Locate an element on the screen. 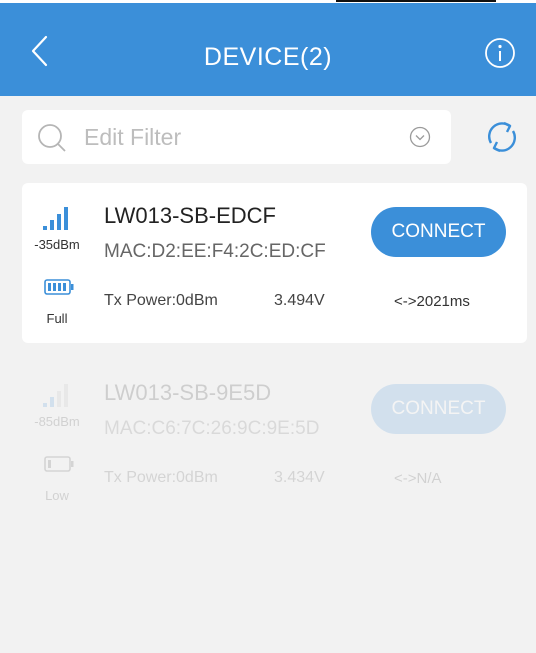 The width and height of the screenshot is (536, 653). app-header: DEVICE(2) is located at coordinates (268, 49).